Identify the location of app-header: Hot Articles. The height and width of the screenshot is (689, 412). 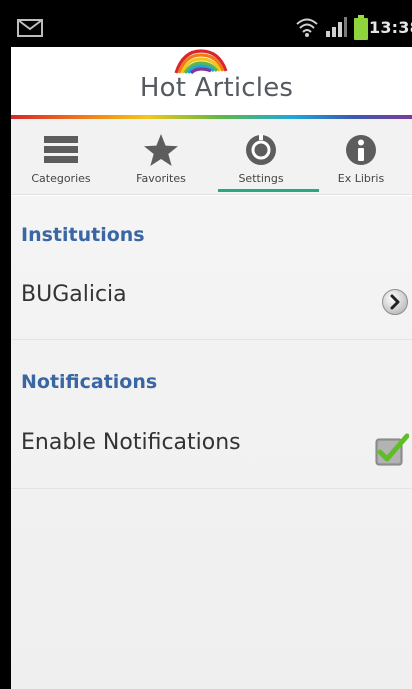
(211, 81).